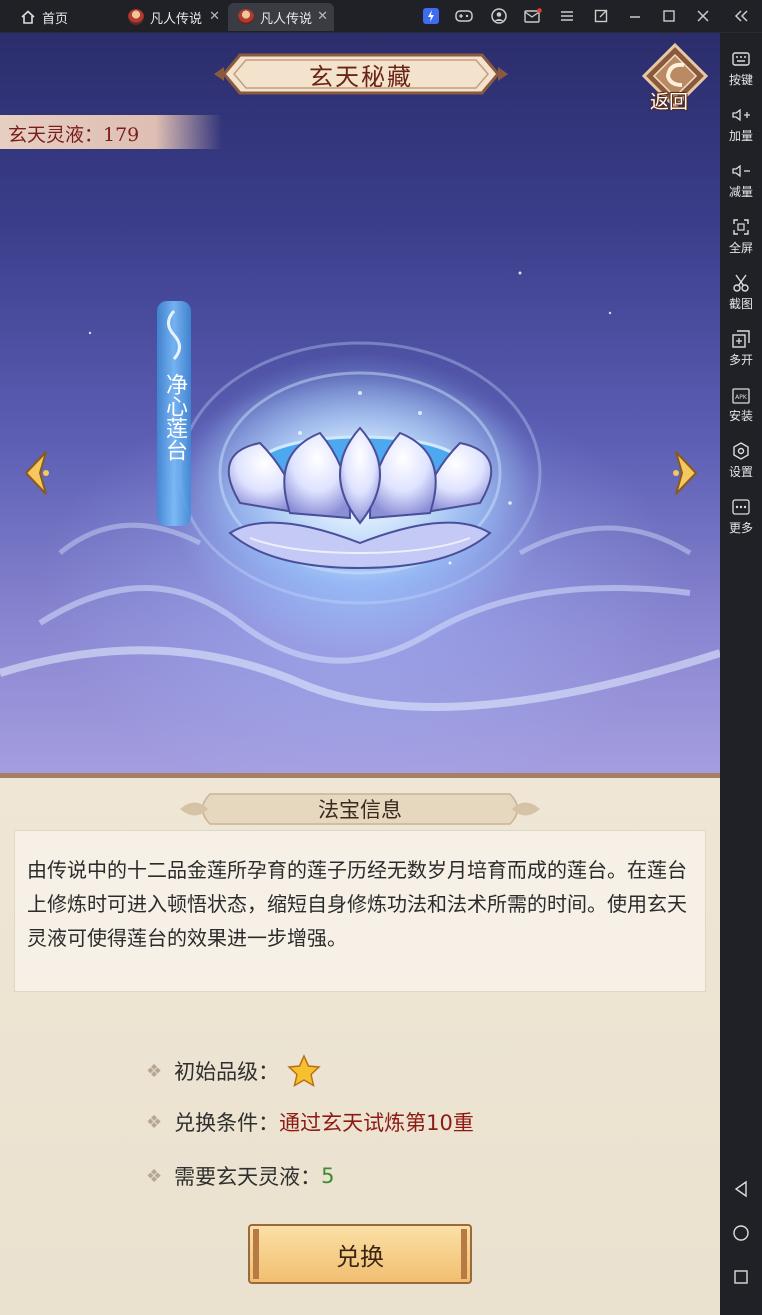 Image resolution: width=762 pixels, height=1315 pixels. I want to click on apk-install-icon: APK, so click(741, 395).